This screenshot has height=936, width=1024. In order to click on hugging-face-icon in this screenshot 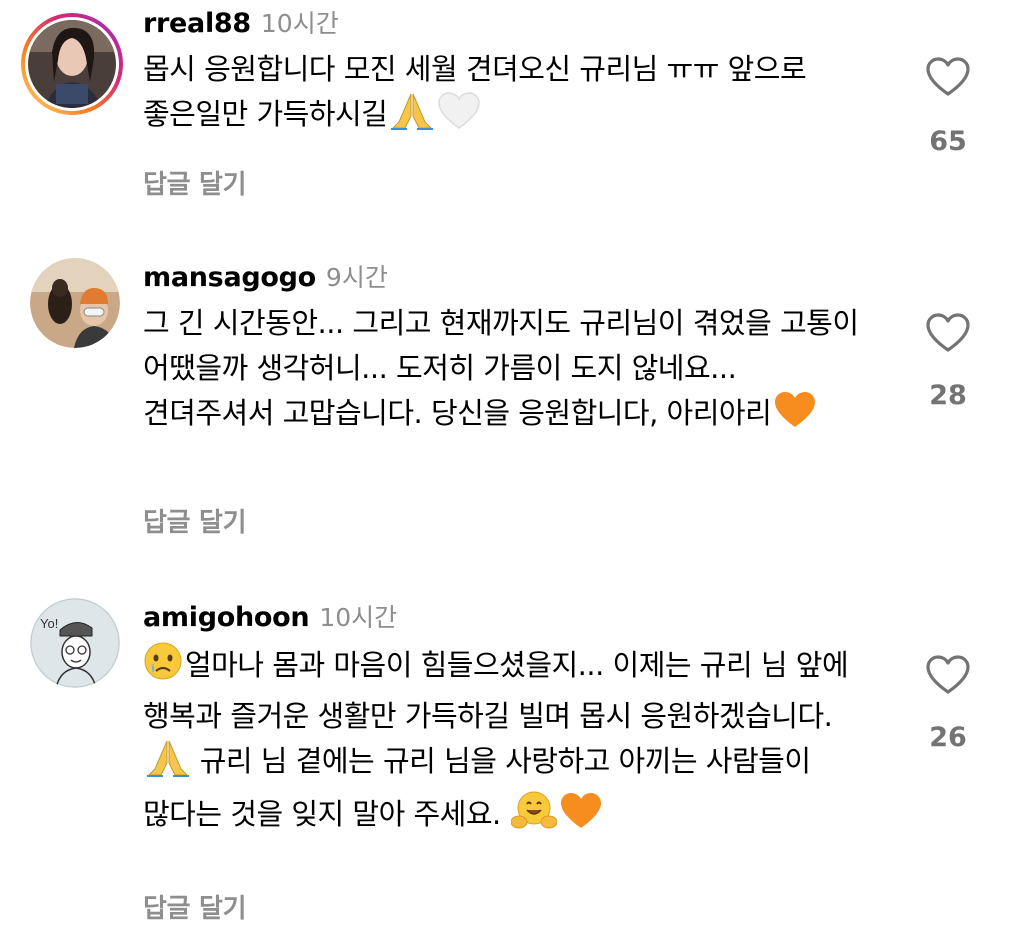, I will do `click(534, 816)`.